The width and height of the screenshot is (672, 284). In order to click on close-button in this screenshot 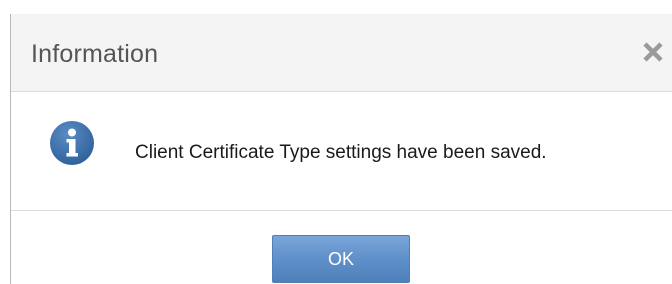, I will do `click(654, 53)`.